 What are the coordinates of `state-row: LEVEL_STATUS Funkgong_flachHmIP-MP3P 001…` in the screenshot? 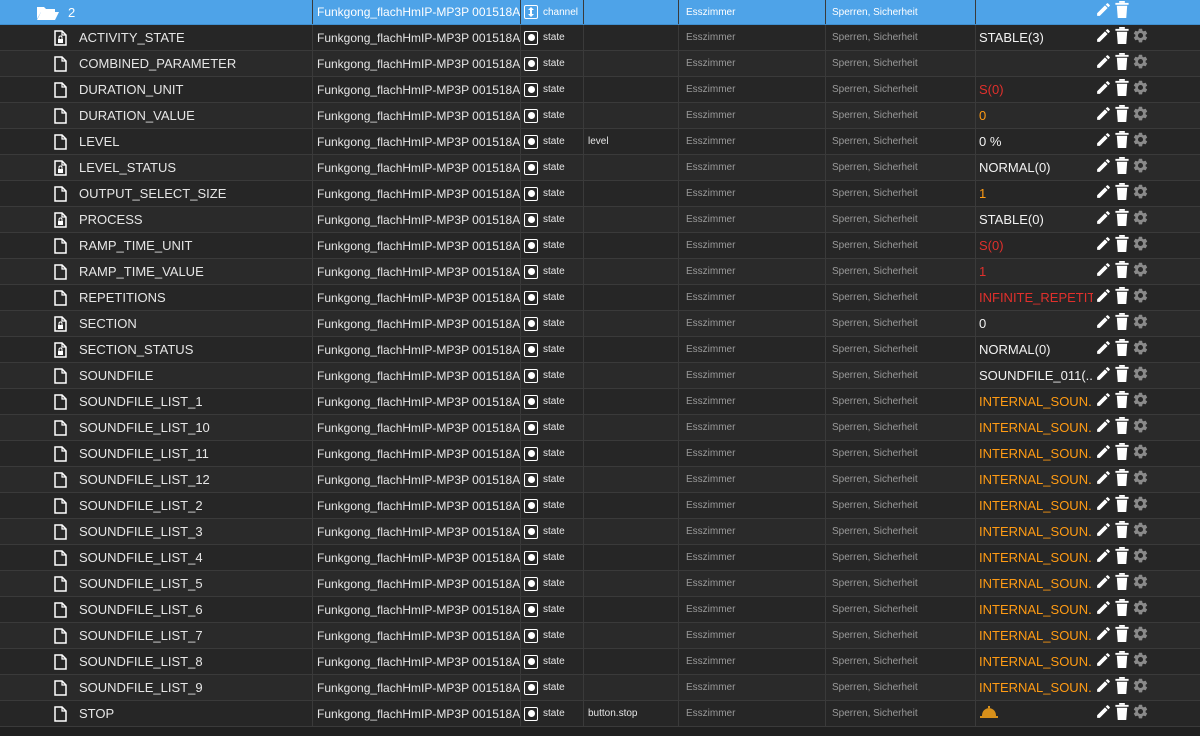 It's located at (600, 168).